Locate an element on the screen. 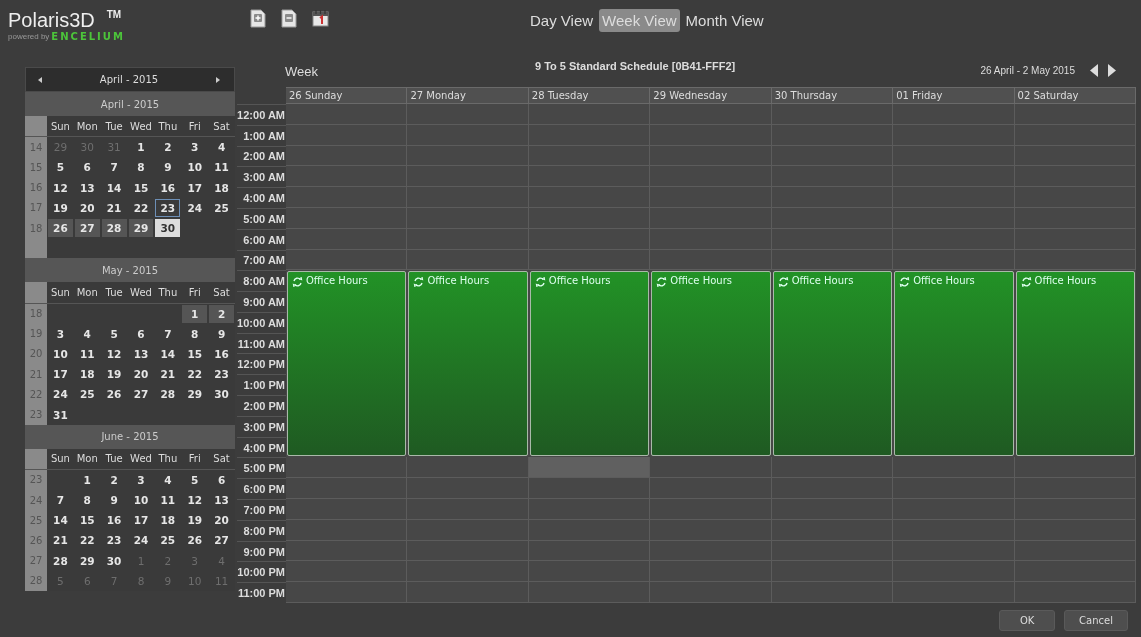  calendar-day: 6 is located at coordinates (141, 333).